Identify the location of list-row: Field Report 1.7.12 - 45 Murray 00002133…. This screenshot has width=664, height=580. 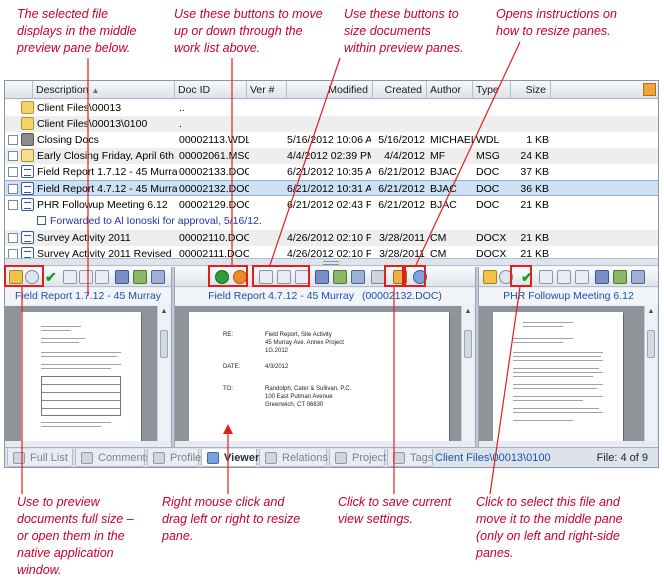
(331, 172).